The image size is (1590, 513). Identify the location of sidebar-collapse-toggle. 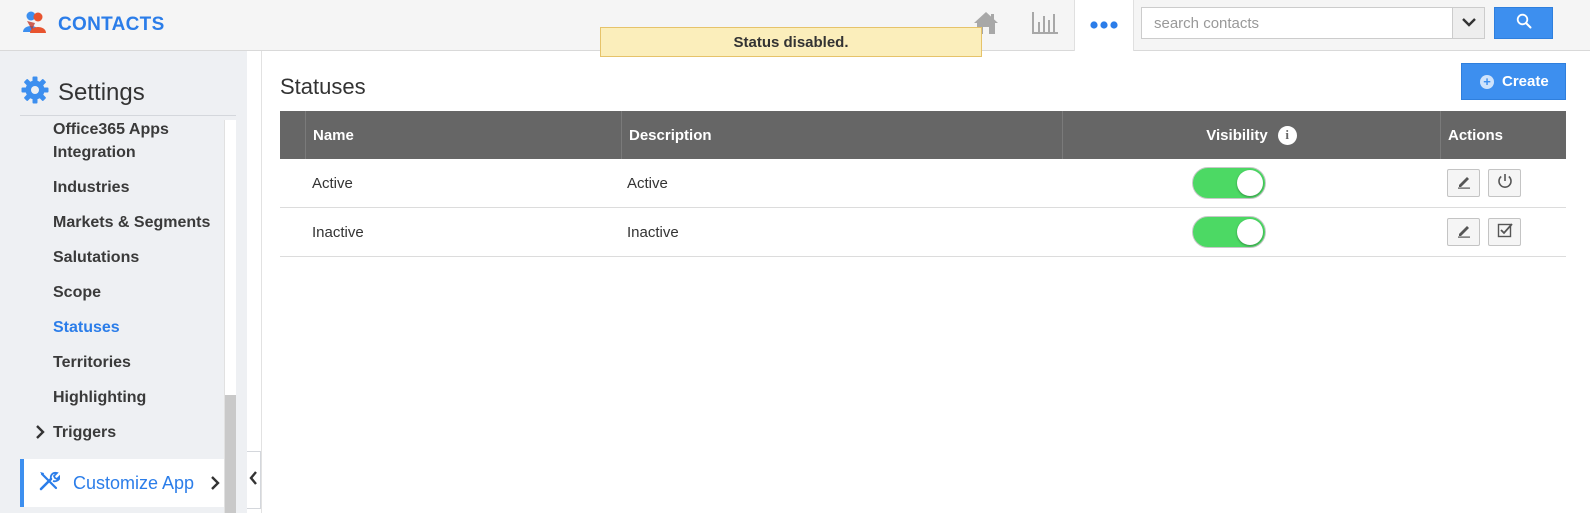
(254, 480).